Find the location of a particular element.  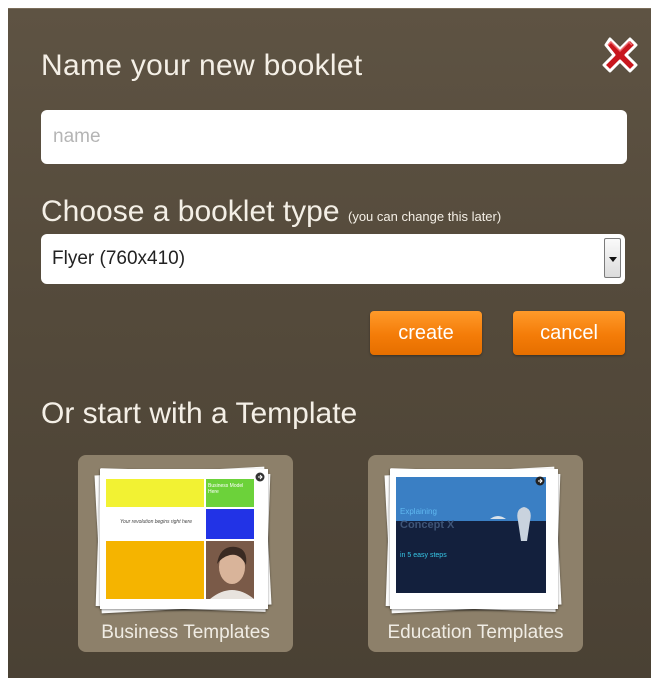

education-thumbnail-stack: Explaining Concept X in 5 easy steps is located at coordinates (475, 540).